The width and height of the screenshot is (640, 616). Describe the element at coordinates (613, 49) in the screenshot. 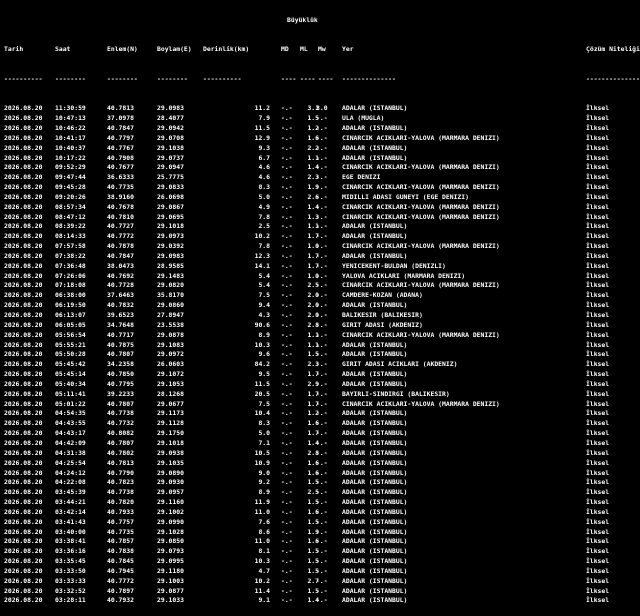

I see `header-solution-quality: Çözüm Niteliği` at that location.